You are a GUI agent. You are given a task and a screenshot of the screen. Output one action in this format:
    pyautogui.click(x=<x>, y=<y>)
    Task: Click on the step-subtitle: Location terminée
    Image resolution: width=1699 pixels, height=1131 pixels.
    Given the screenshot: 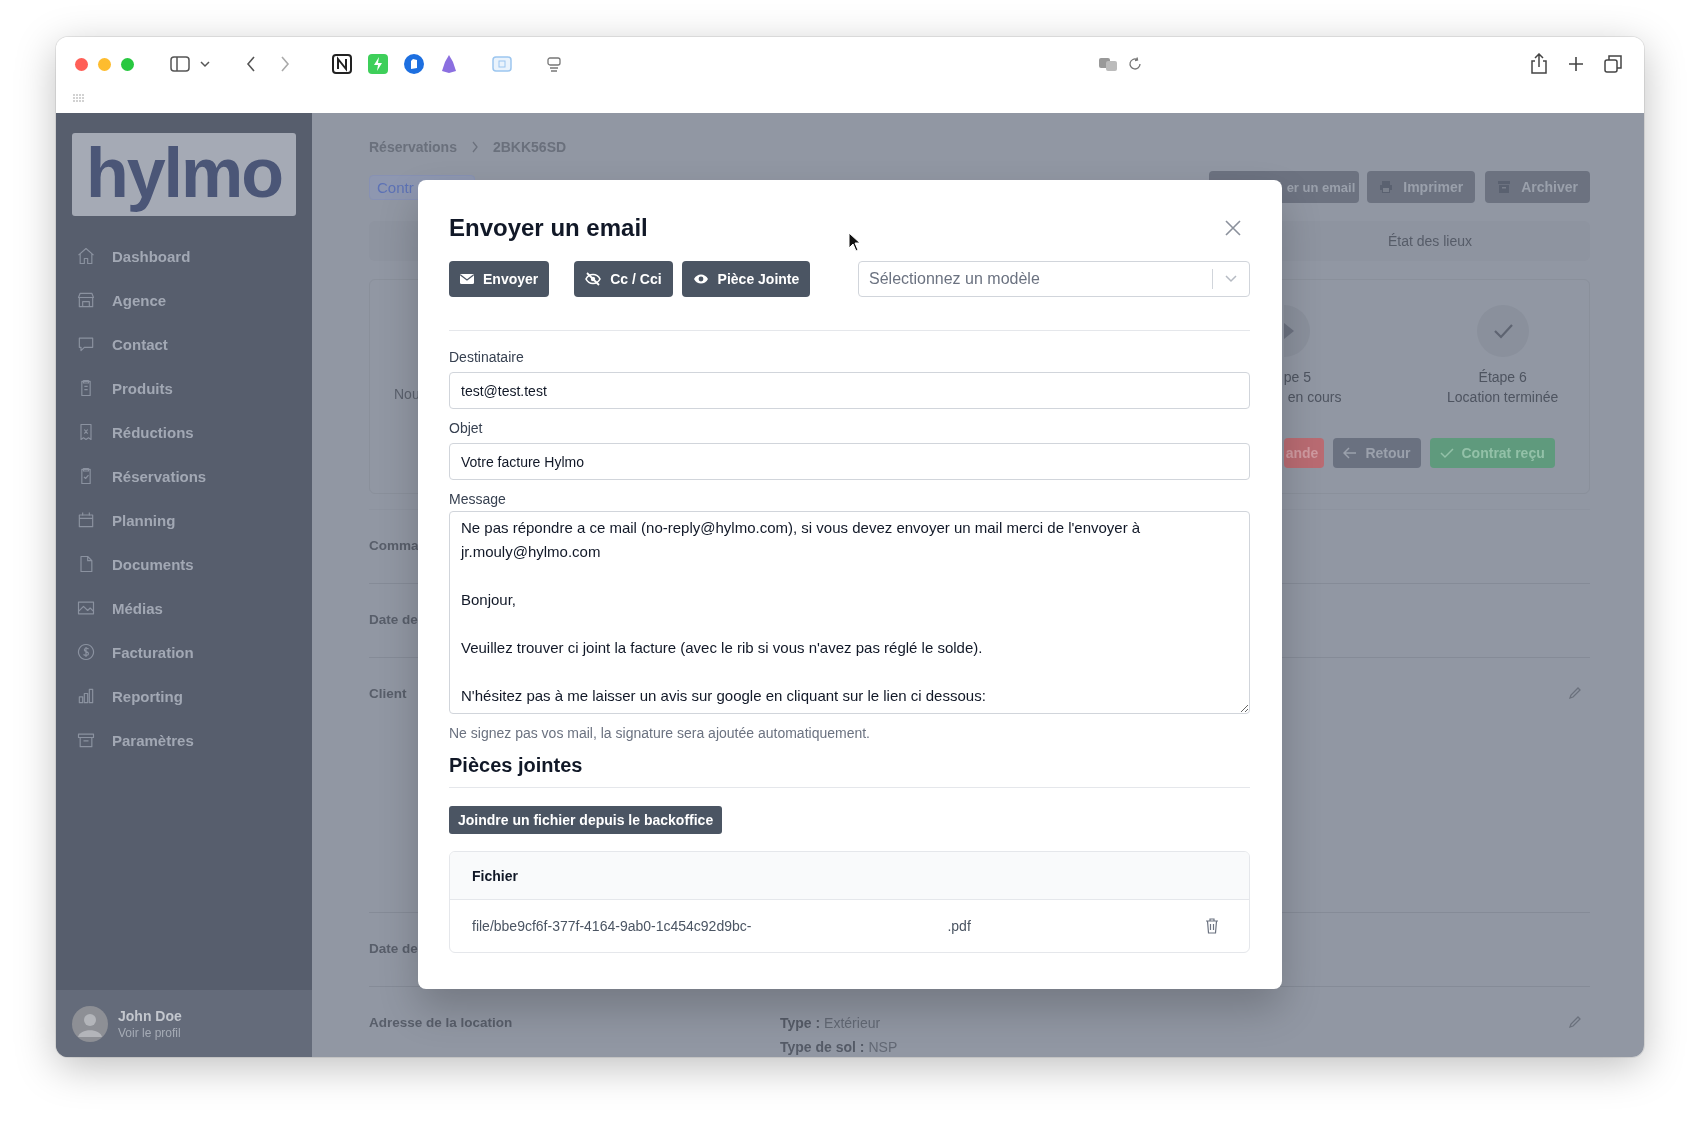 What is the action you would take?
    pyautogui.click(x=1503, y=397)
    